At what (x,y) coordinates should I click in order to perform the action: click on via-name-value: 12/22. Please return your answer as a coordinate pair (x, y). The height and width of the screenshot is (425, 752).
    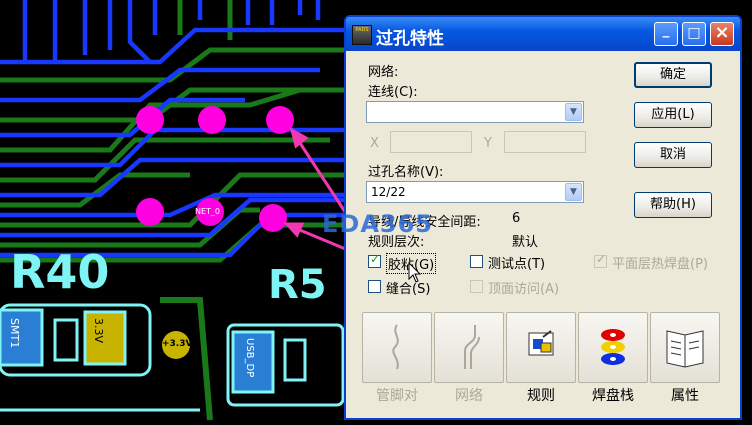
    Looking at the image, I should click on (388, 192).